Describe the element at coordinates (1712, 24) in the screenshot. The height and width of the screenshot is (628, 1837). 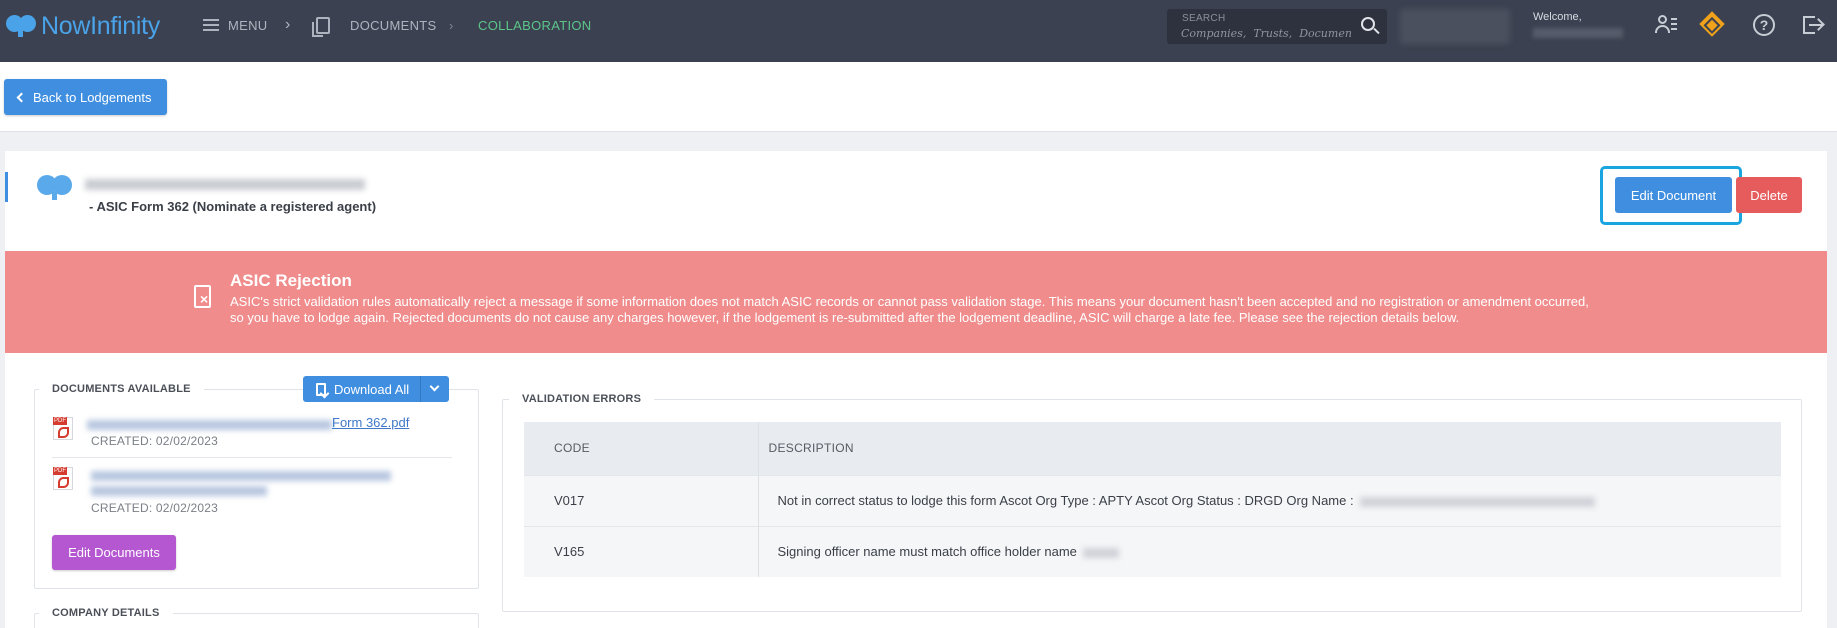
I see `diamond-icon` at that location.